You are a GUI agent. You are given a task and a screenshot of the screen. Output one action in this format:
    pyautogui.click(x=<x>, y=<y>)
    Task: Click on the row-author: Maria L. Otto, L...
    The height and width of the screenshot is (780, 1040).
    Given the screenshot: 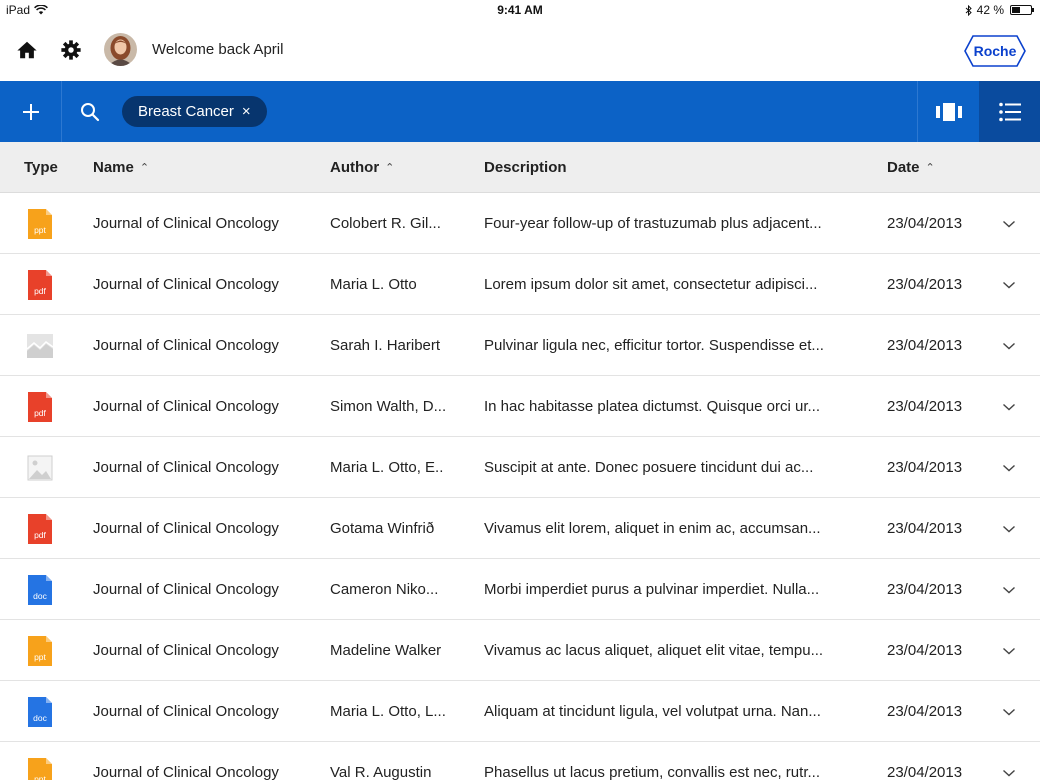 What is the action you would take?
    pyautogui.click(x=388, y=711)
    